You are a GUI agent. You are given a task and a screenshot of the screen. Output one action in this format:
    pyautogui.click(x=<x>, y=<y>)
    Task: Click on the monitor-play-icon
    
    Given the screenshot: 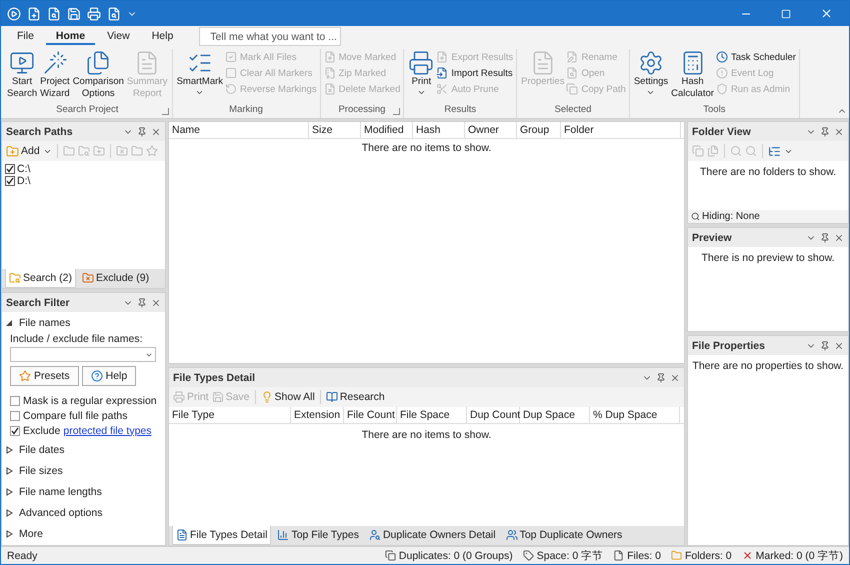 What is the action you would take?
    pyautogui.click(x=22, y=63)
    